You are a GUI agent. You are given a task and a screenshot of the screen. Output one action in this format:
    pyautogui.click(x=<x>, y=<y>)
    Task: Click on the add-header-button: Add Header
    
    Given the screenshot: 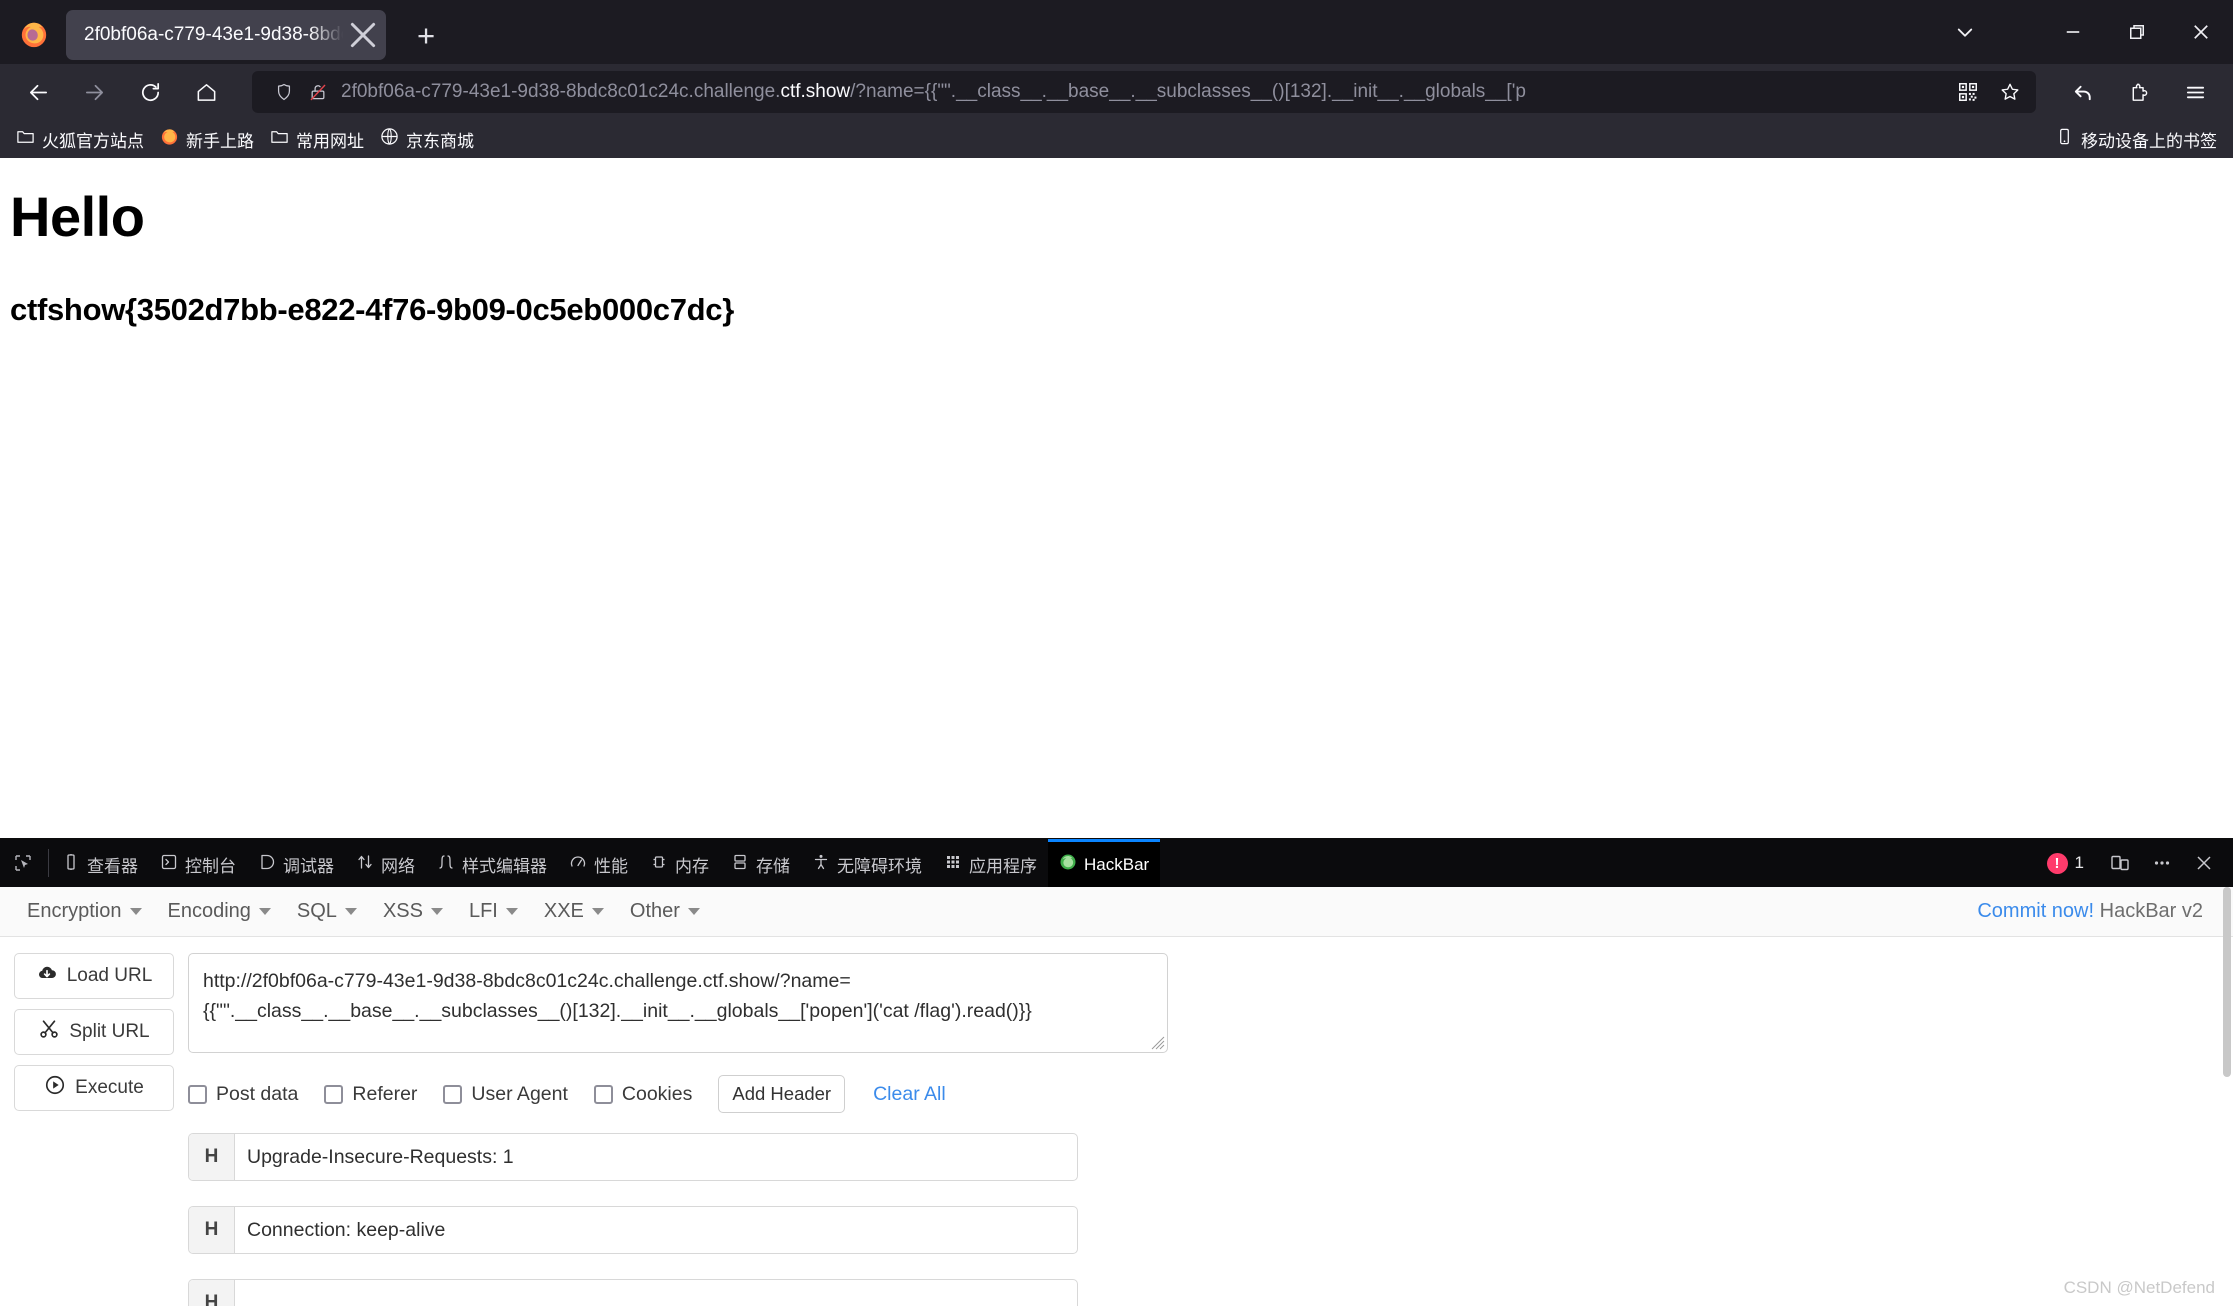 What is the action you would take?
    pyautogui.click(x=782, y=1094)
    